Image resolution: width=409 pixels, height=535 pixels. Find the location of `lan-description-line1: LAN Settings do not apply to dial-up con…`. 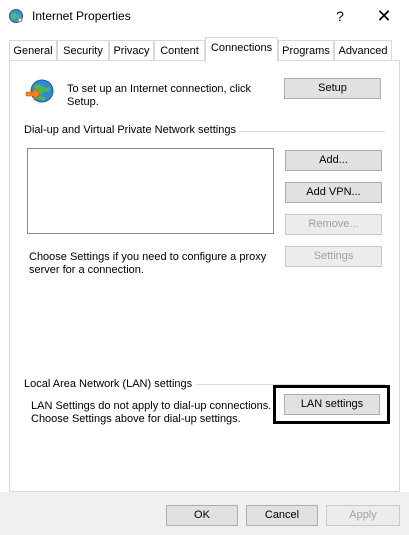

lan-description-line1: LAN Settings do not apply to dial-up con… is located at coordinates (151, 406).